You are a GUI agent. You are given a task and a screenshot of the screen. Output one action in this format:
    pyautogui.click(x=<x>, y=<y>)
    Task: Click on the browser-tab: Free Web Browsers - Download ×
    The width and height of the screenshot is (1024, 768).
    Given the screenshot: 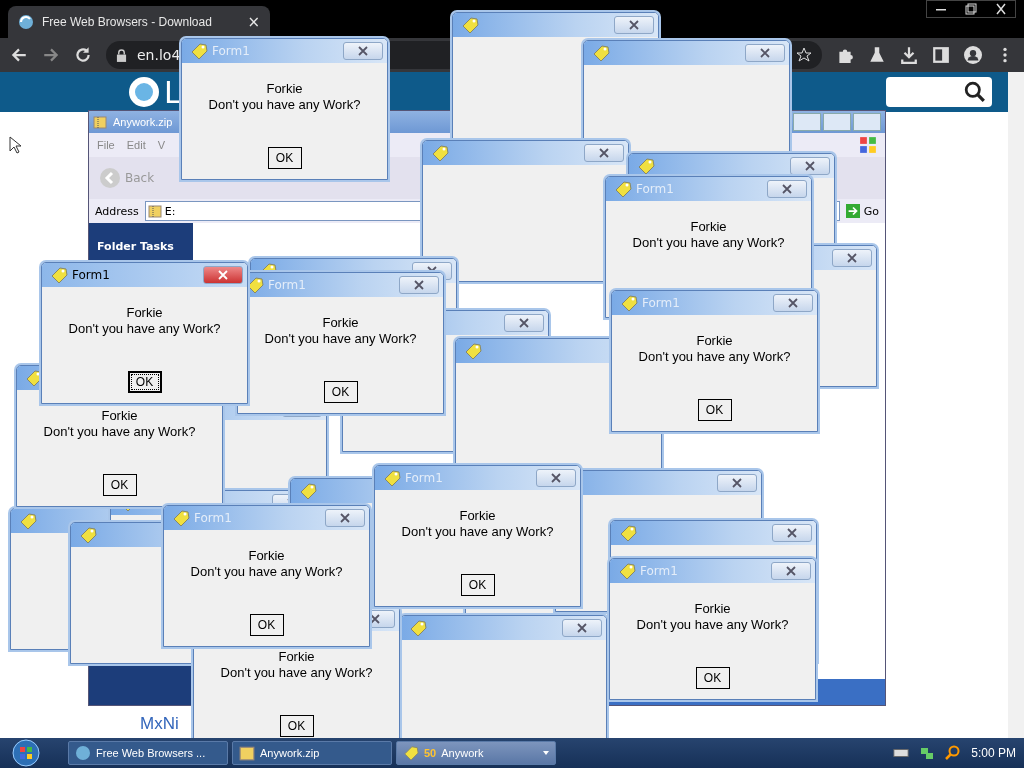 What is the action you would take?
    pyautogui.click(x=139, y=22)
    